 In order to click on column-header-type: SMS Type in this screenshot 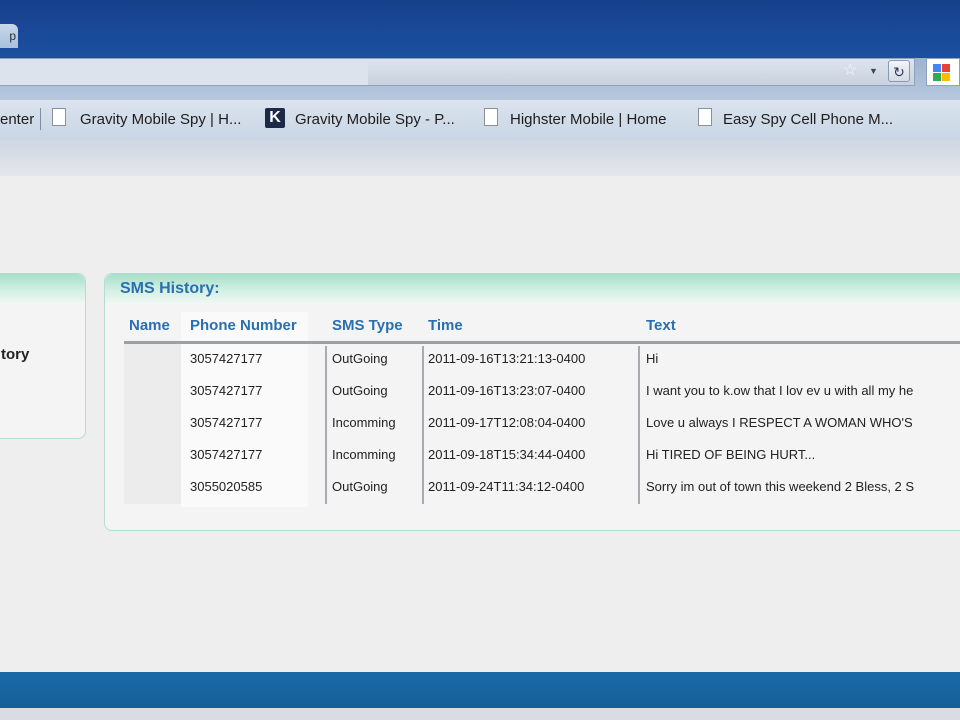, I will do `click(367, 325)`.